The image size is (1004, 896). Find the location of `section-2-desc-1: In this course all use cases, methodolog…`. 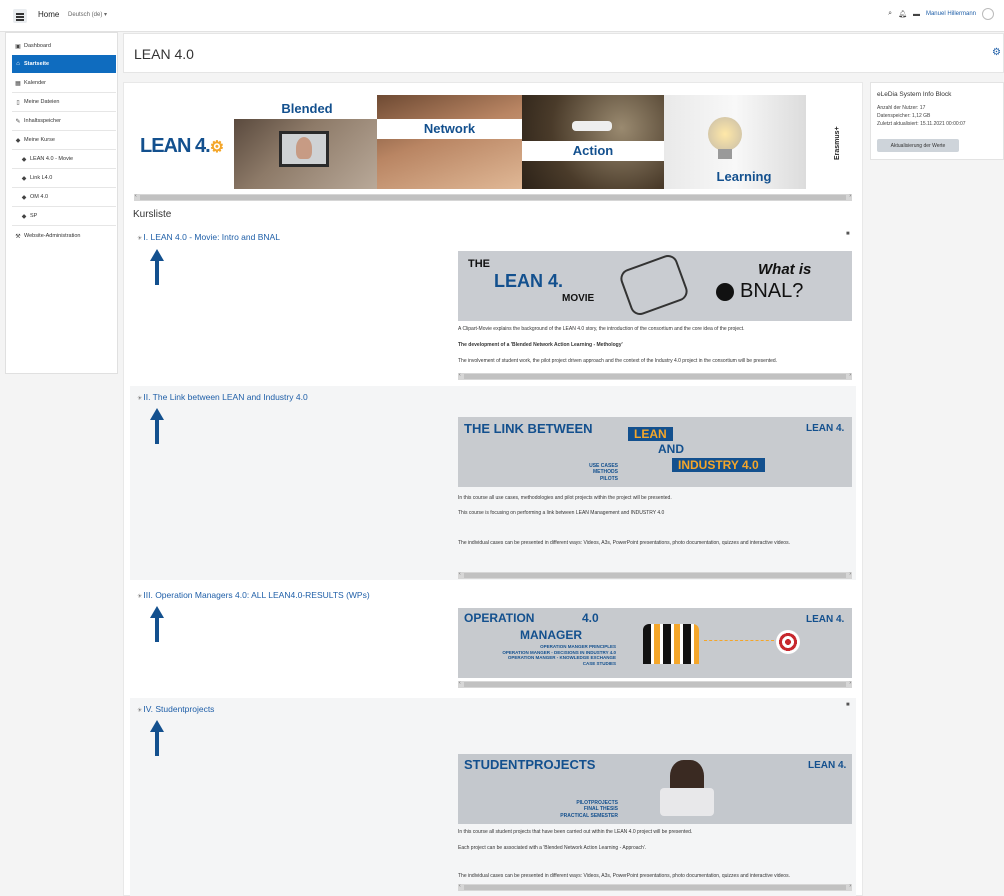

section-2-desc-1: In this course all use cases, methodolog… is located at coordinates (565, 498).